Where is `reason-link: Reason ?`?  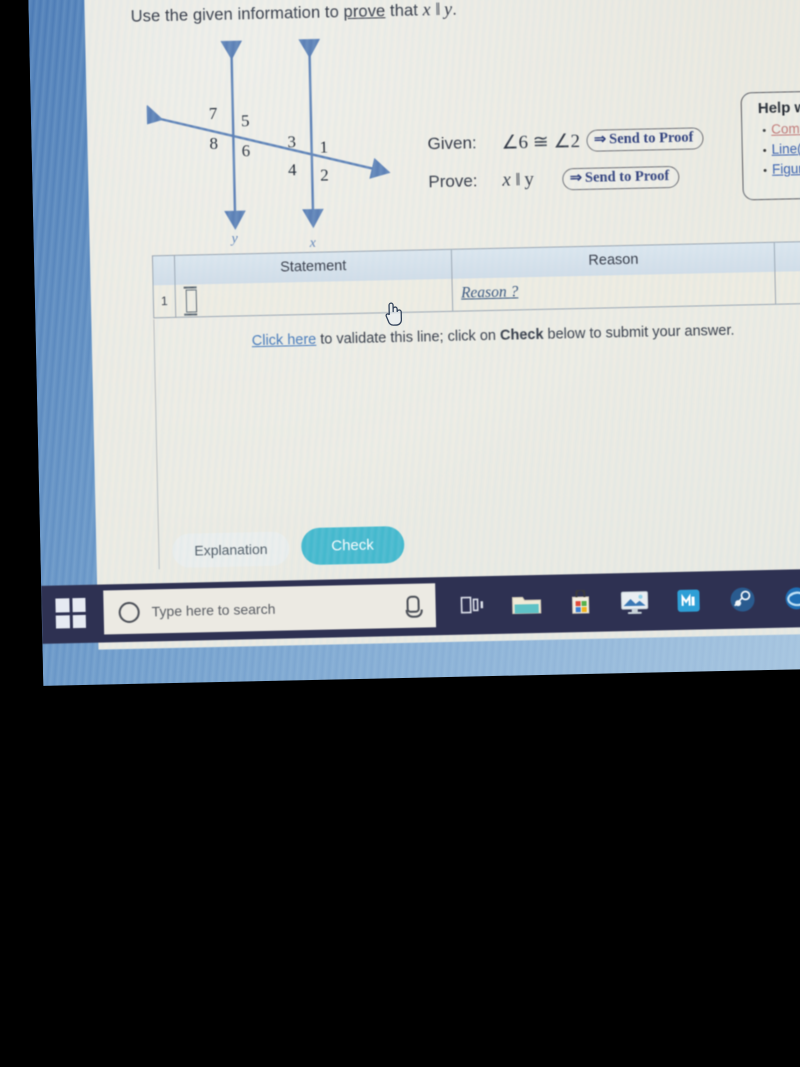
reason-link: Reason ? is located at coordinates (490, 292).